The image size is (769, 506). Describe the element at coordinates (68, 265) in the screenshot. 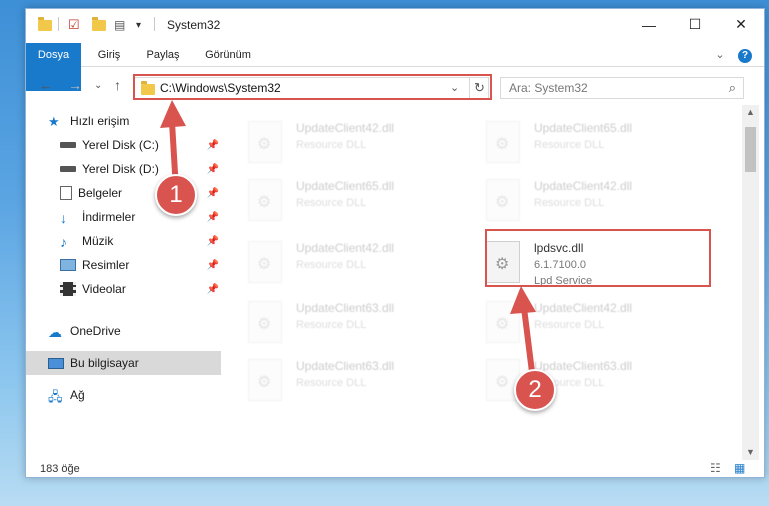

I see `picture-icon` at that location.